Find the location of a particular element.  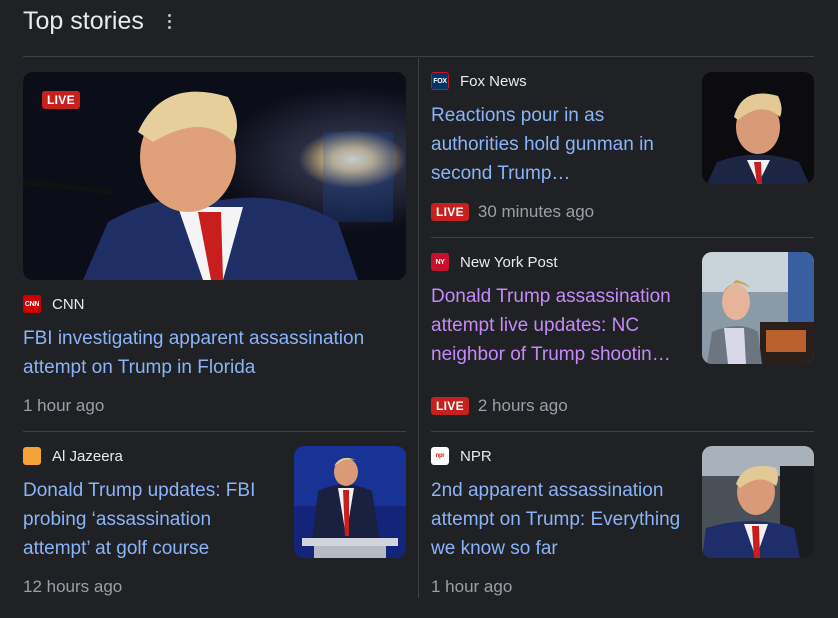

story-fox-meta: LIVE 30 minutes ago is located at coordinates (512, 212).